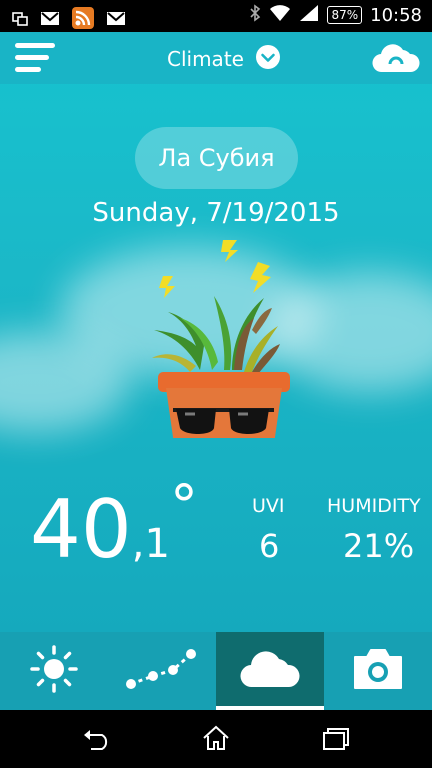  I want to click on temperature-unit: °, so click(183, 506).